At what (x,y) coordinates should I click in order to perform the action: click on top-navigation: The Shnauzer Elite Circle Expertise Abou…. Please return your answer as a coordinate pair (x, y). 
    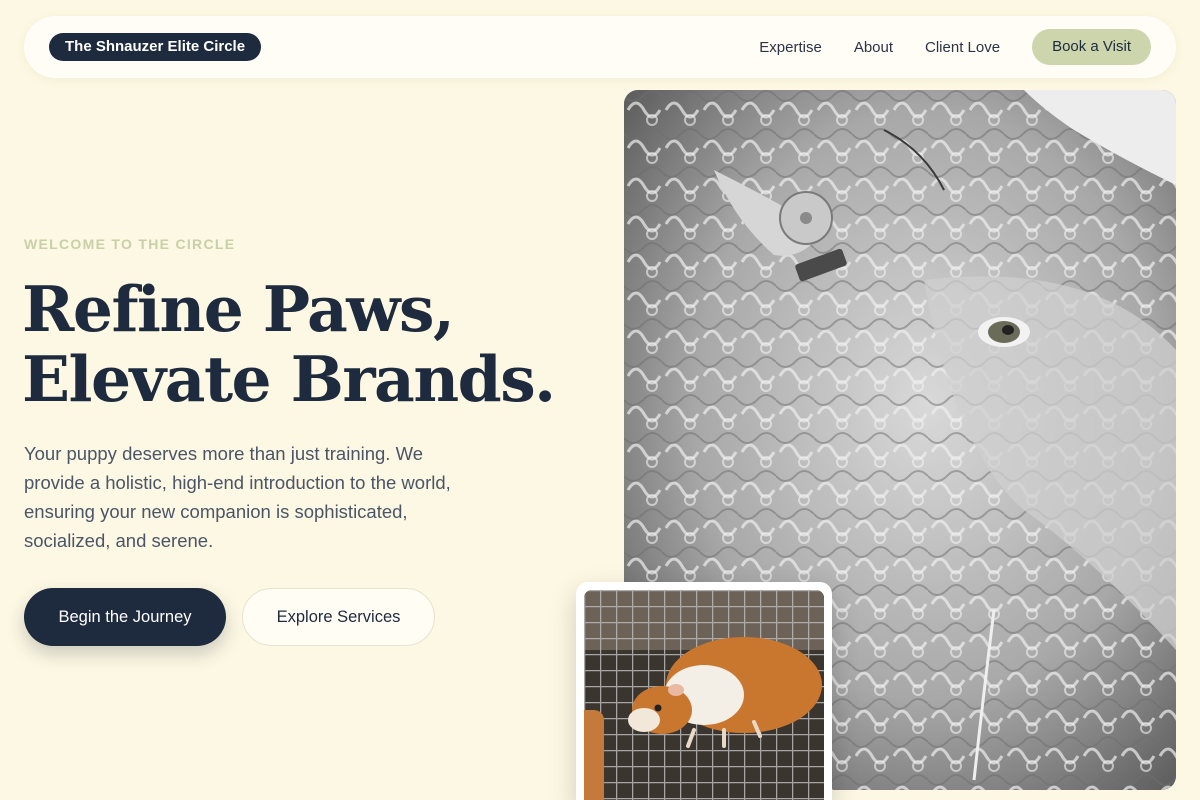
    Looking at the image, I should click on (600, 47).